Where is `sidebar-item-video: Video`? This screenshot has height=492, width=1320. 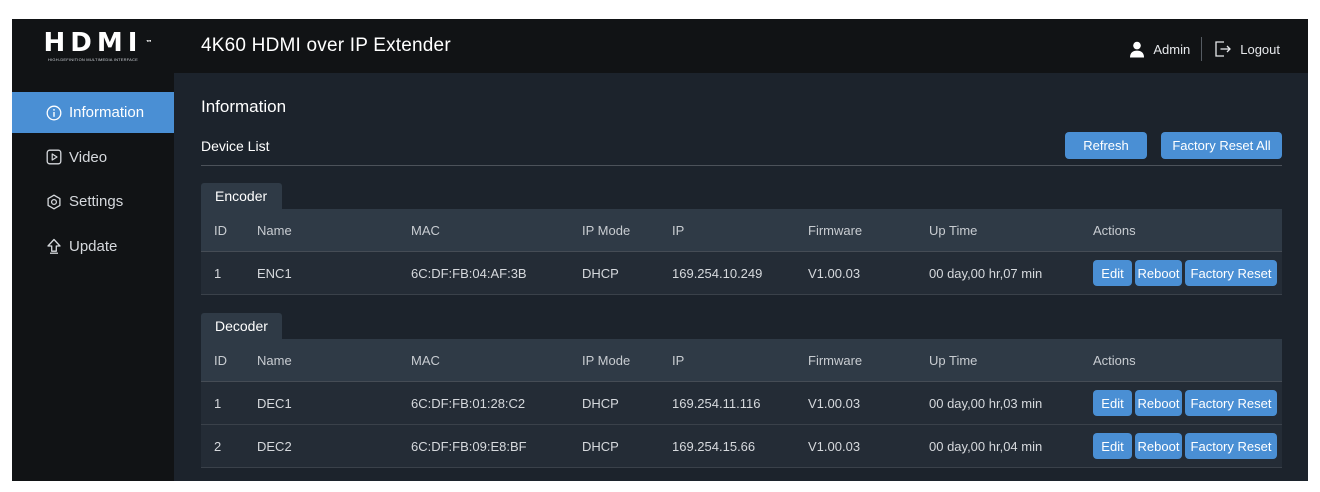
sidebar-item-video: Video is located at coordinates (93, 157).